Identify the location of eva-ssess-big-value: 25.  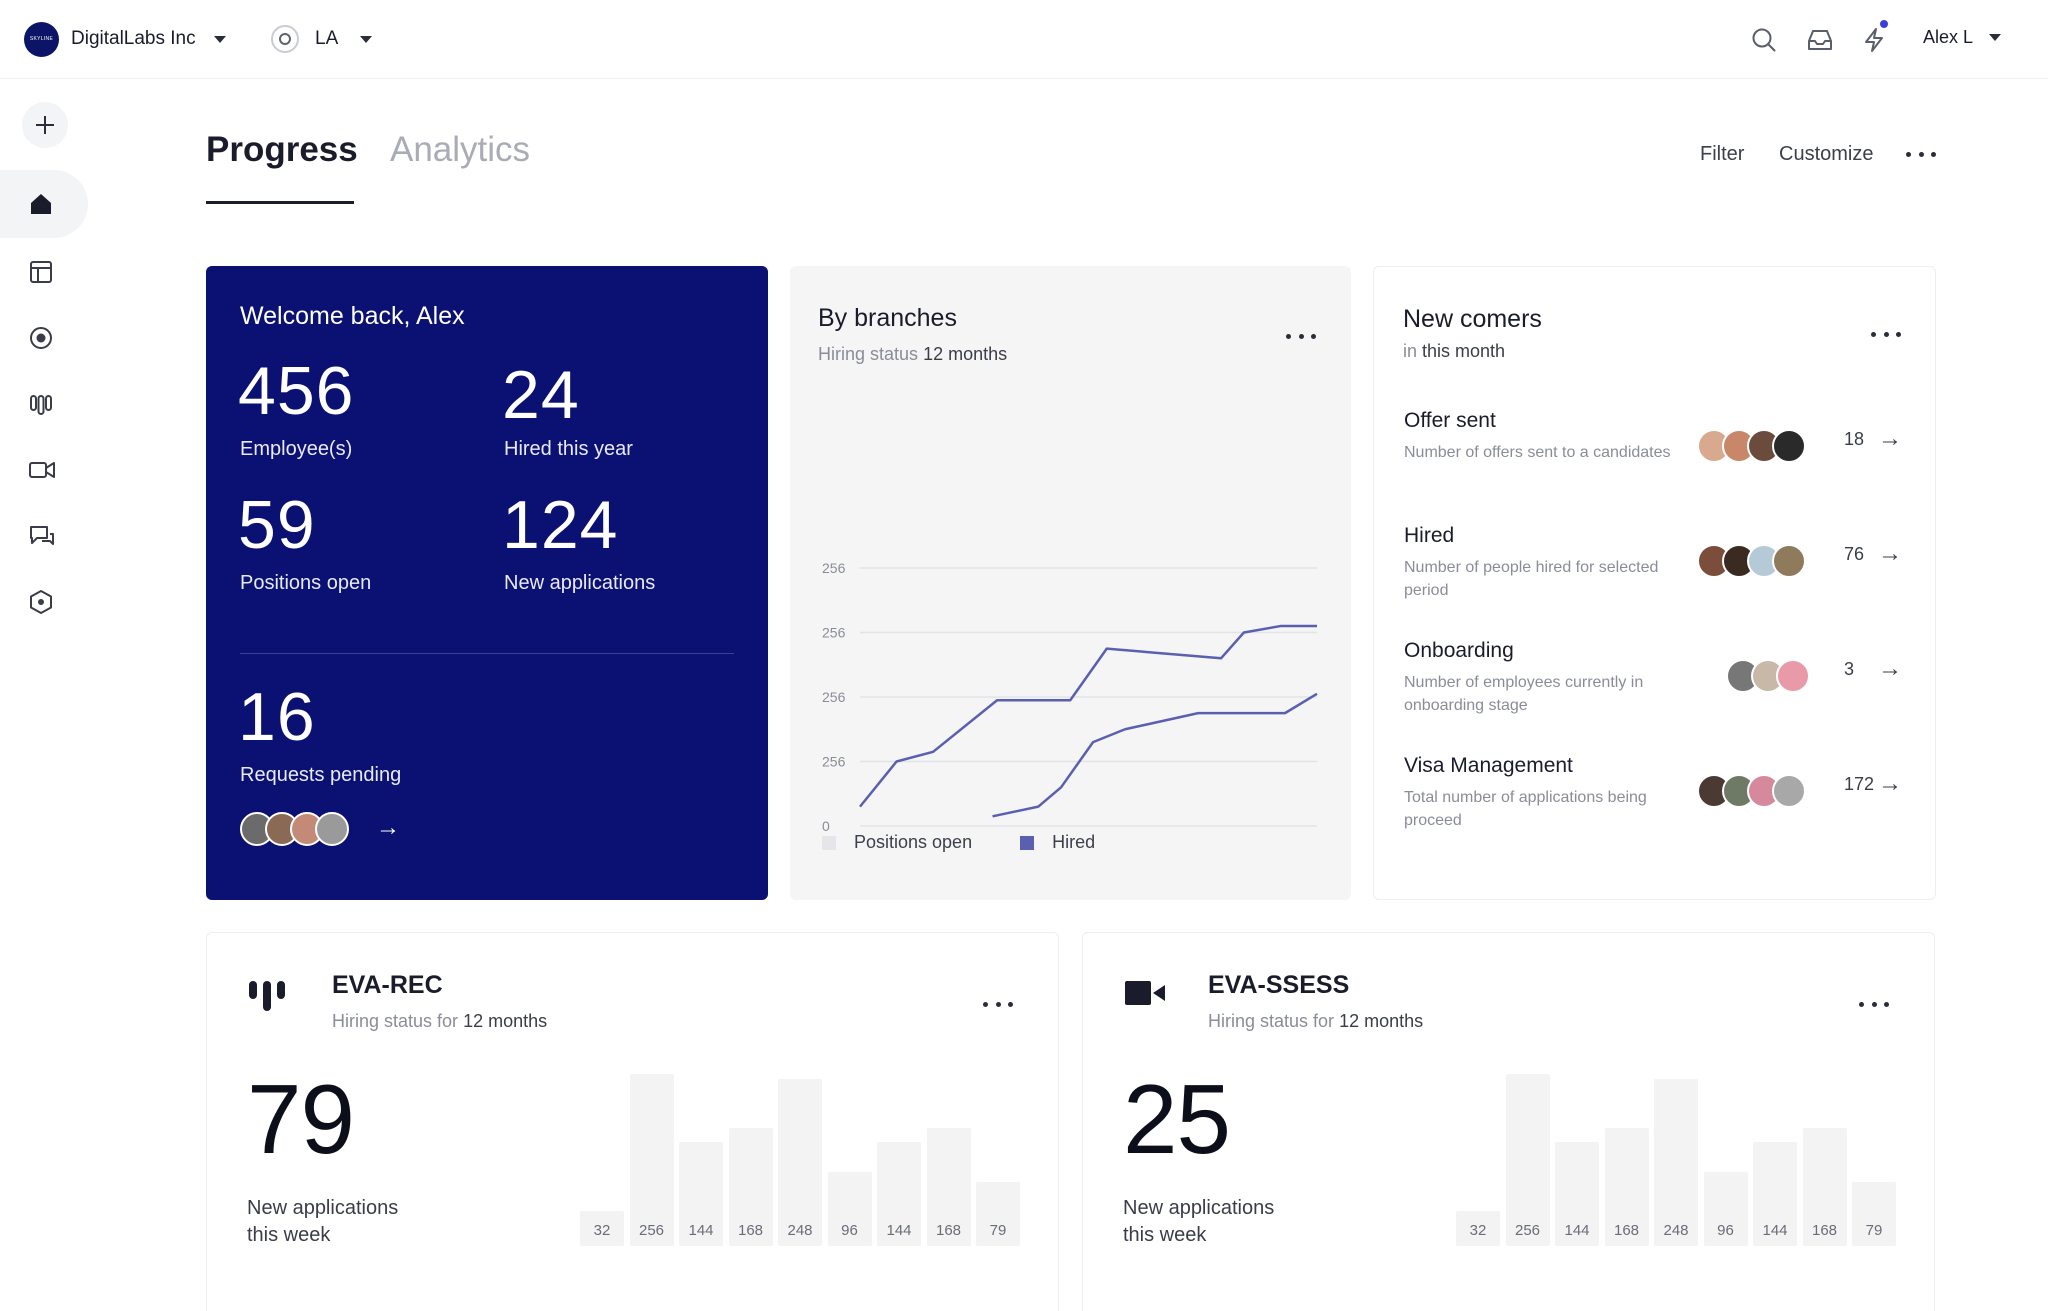
(1177, 1119).